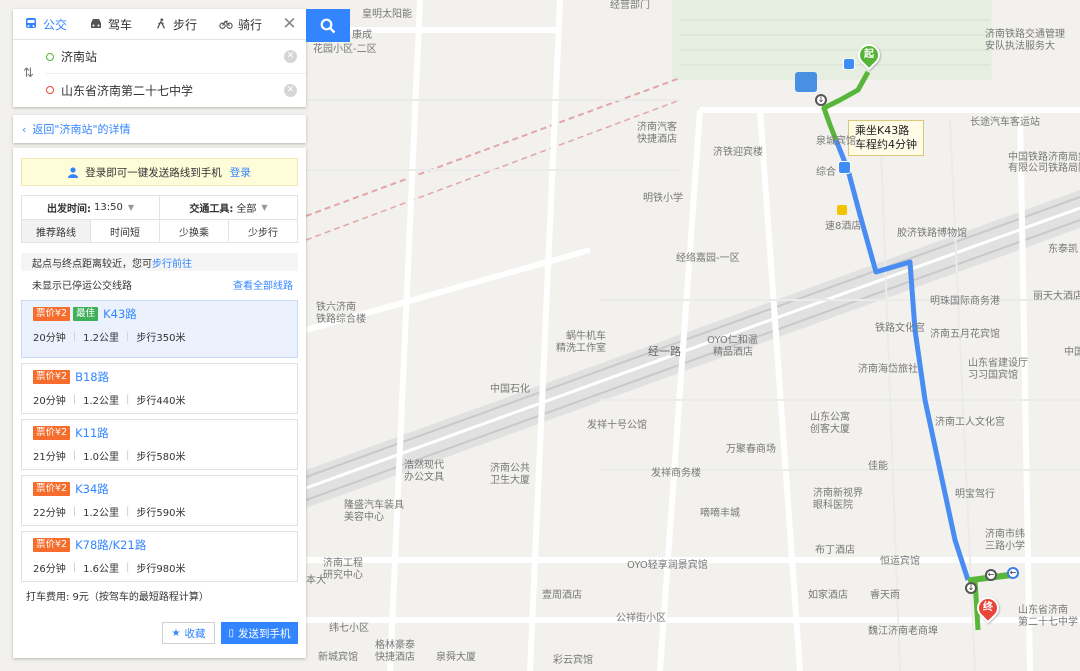 Image resolution: width=1080 pixels, height=671 pixels. Describe the element at coordinates (24, 129) in the screenshot. I see `chevron-left-icon: ‹` at that location.